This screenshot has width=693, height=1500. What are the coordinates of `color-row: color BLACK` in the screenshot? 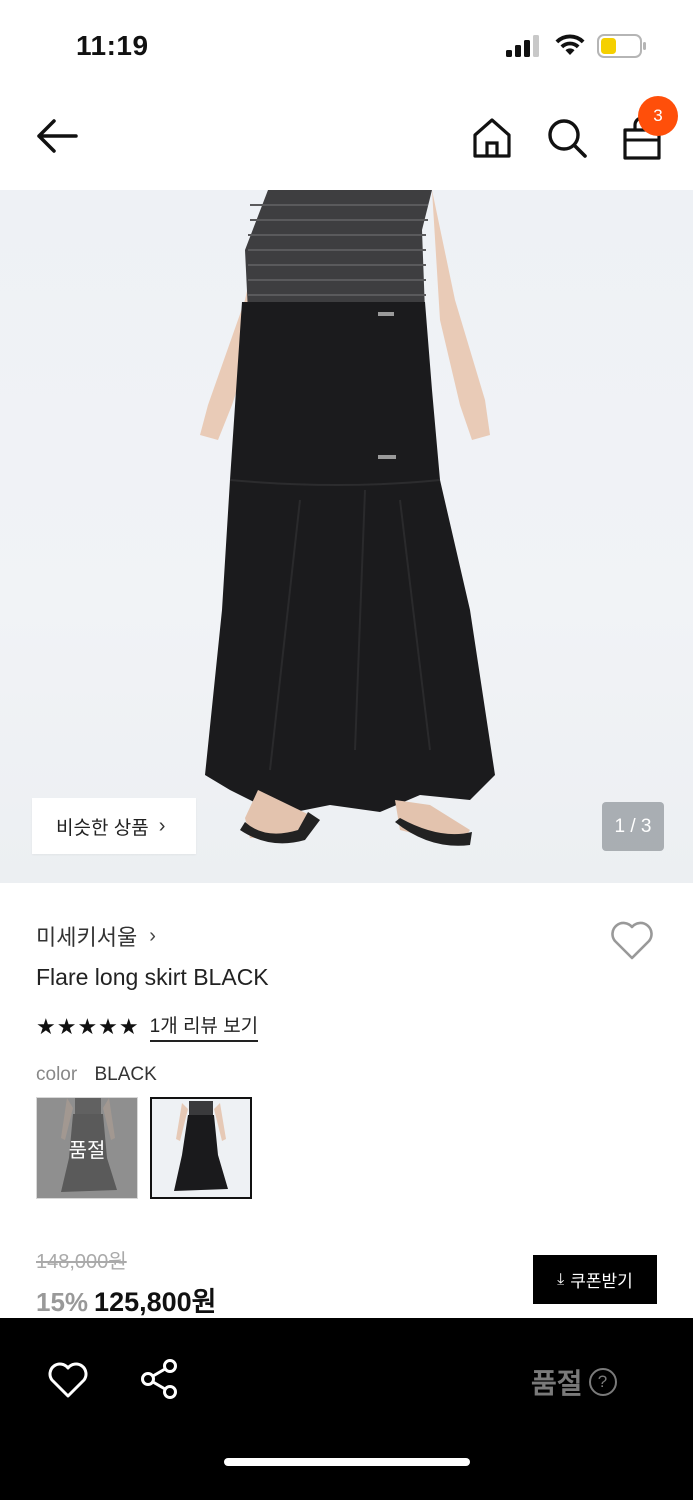 It's located at (96, 1075).